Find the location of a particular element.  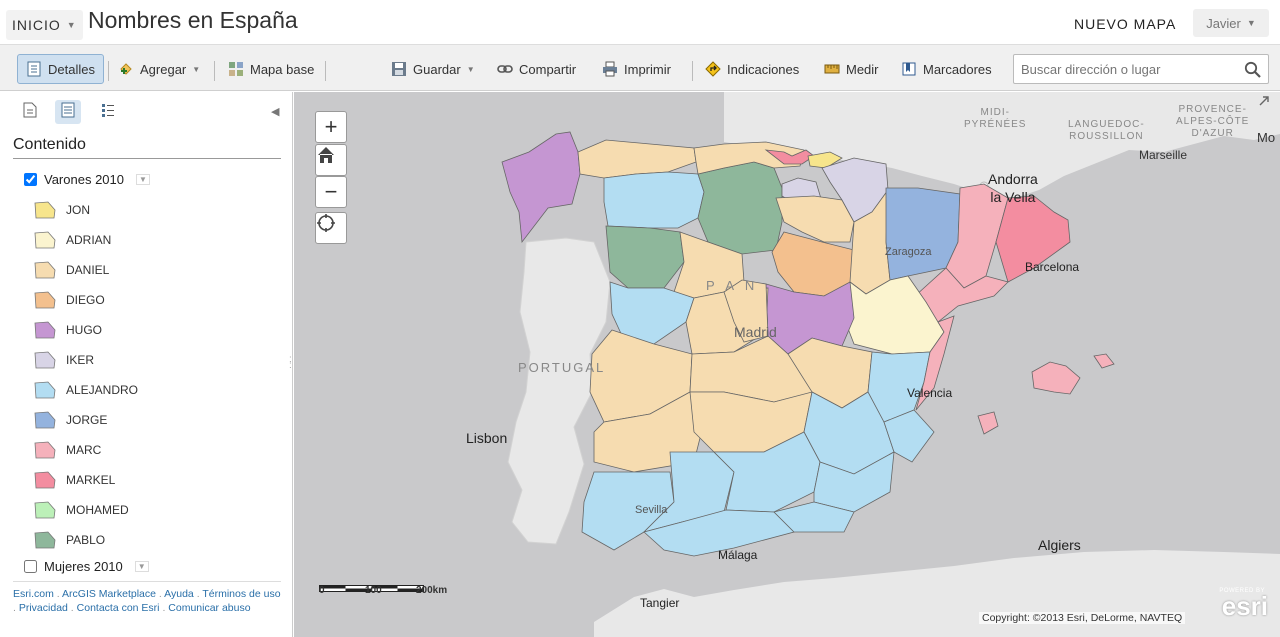

tab-legend is located at coordinates (108, 112).